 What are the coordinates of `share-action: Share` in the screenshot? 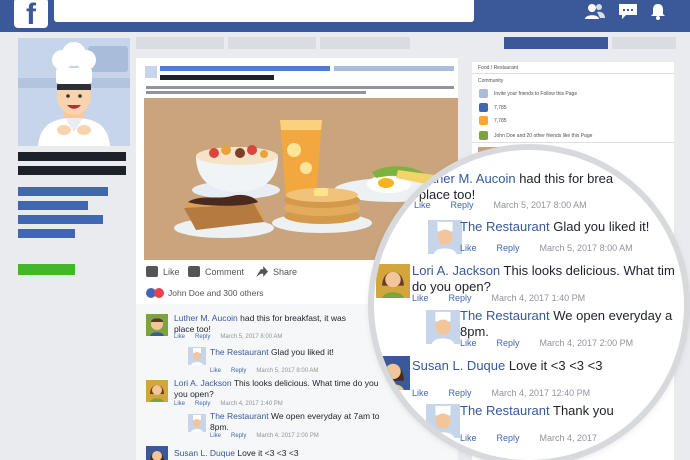 It's located at (276, 271).